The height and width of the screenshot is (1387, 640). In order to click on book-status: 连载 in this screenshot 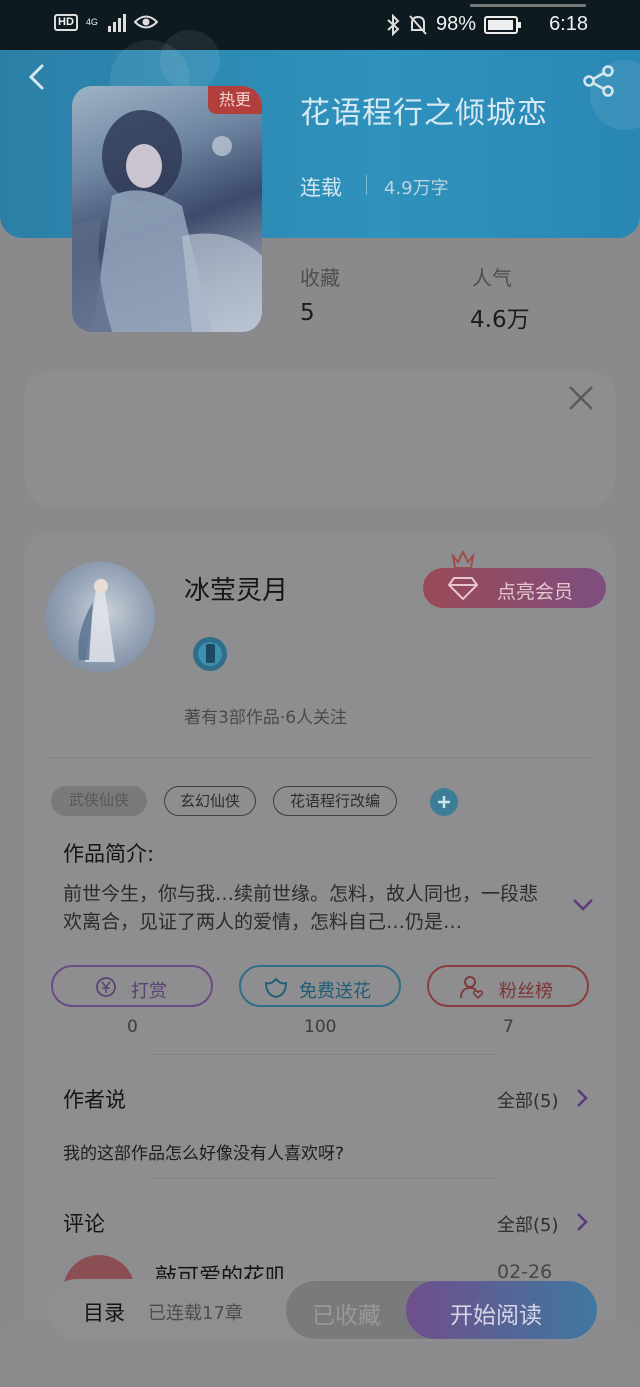, I will do `click(321, 188)`.